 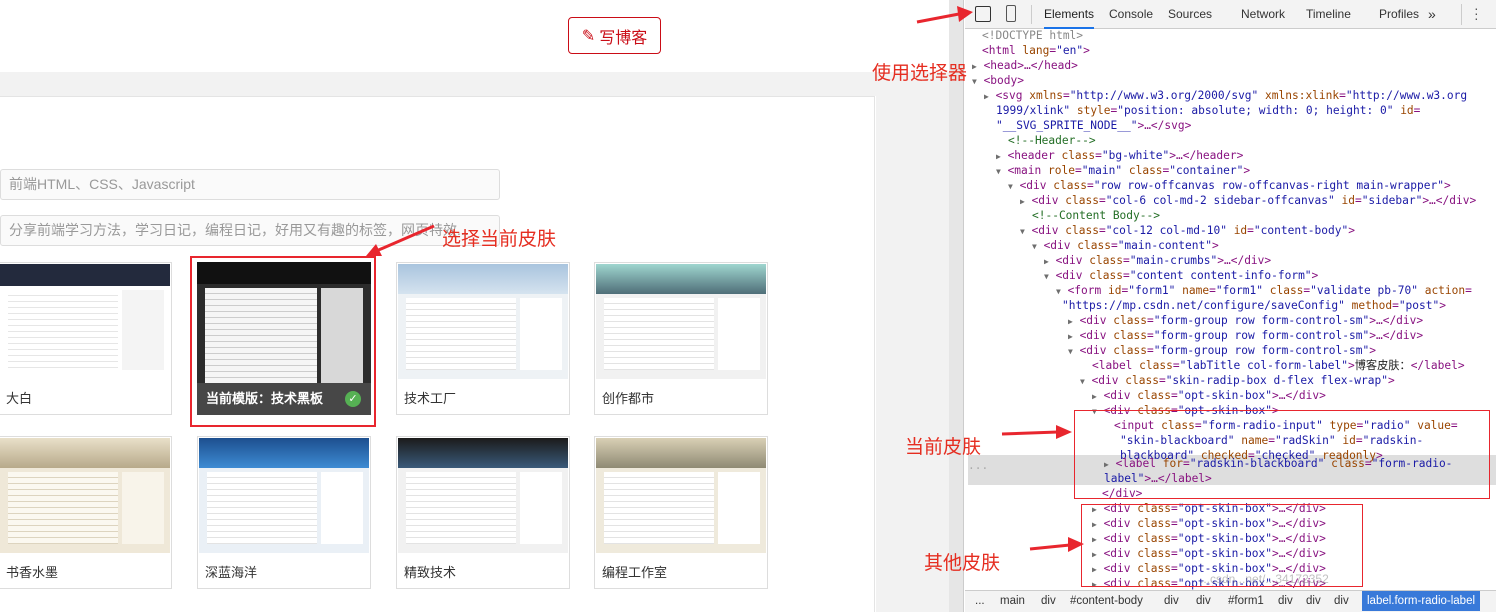 I want to click on tab-timeline: Timeline, so click(x=1328, y=14).